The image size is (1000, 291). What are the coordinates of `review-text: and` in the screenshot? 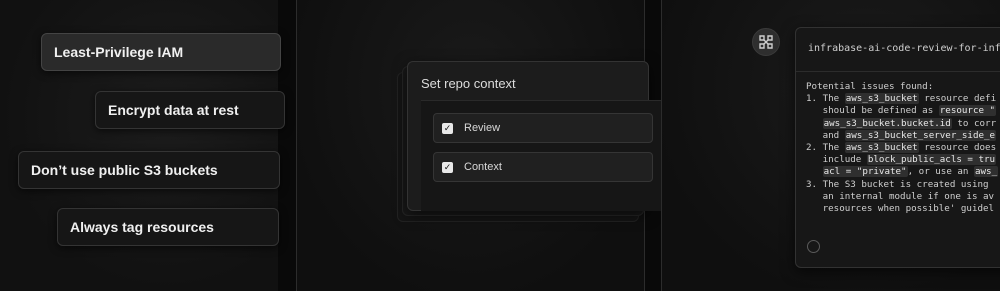 It's located at (825, 135).